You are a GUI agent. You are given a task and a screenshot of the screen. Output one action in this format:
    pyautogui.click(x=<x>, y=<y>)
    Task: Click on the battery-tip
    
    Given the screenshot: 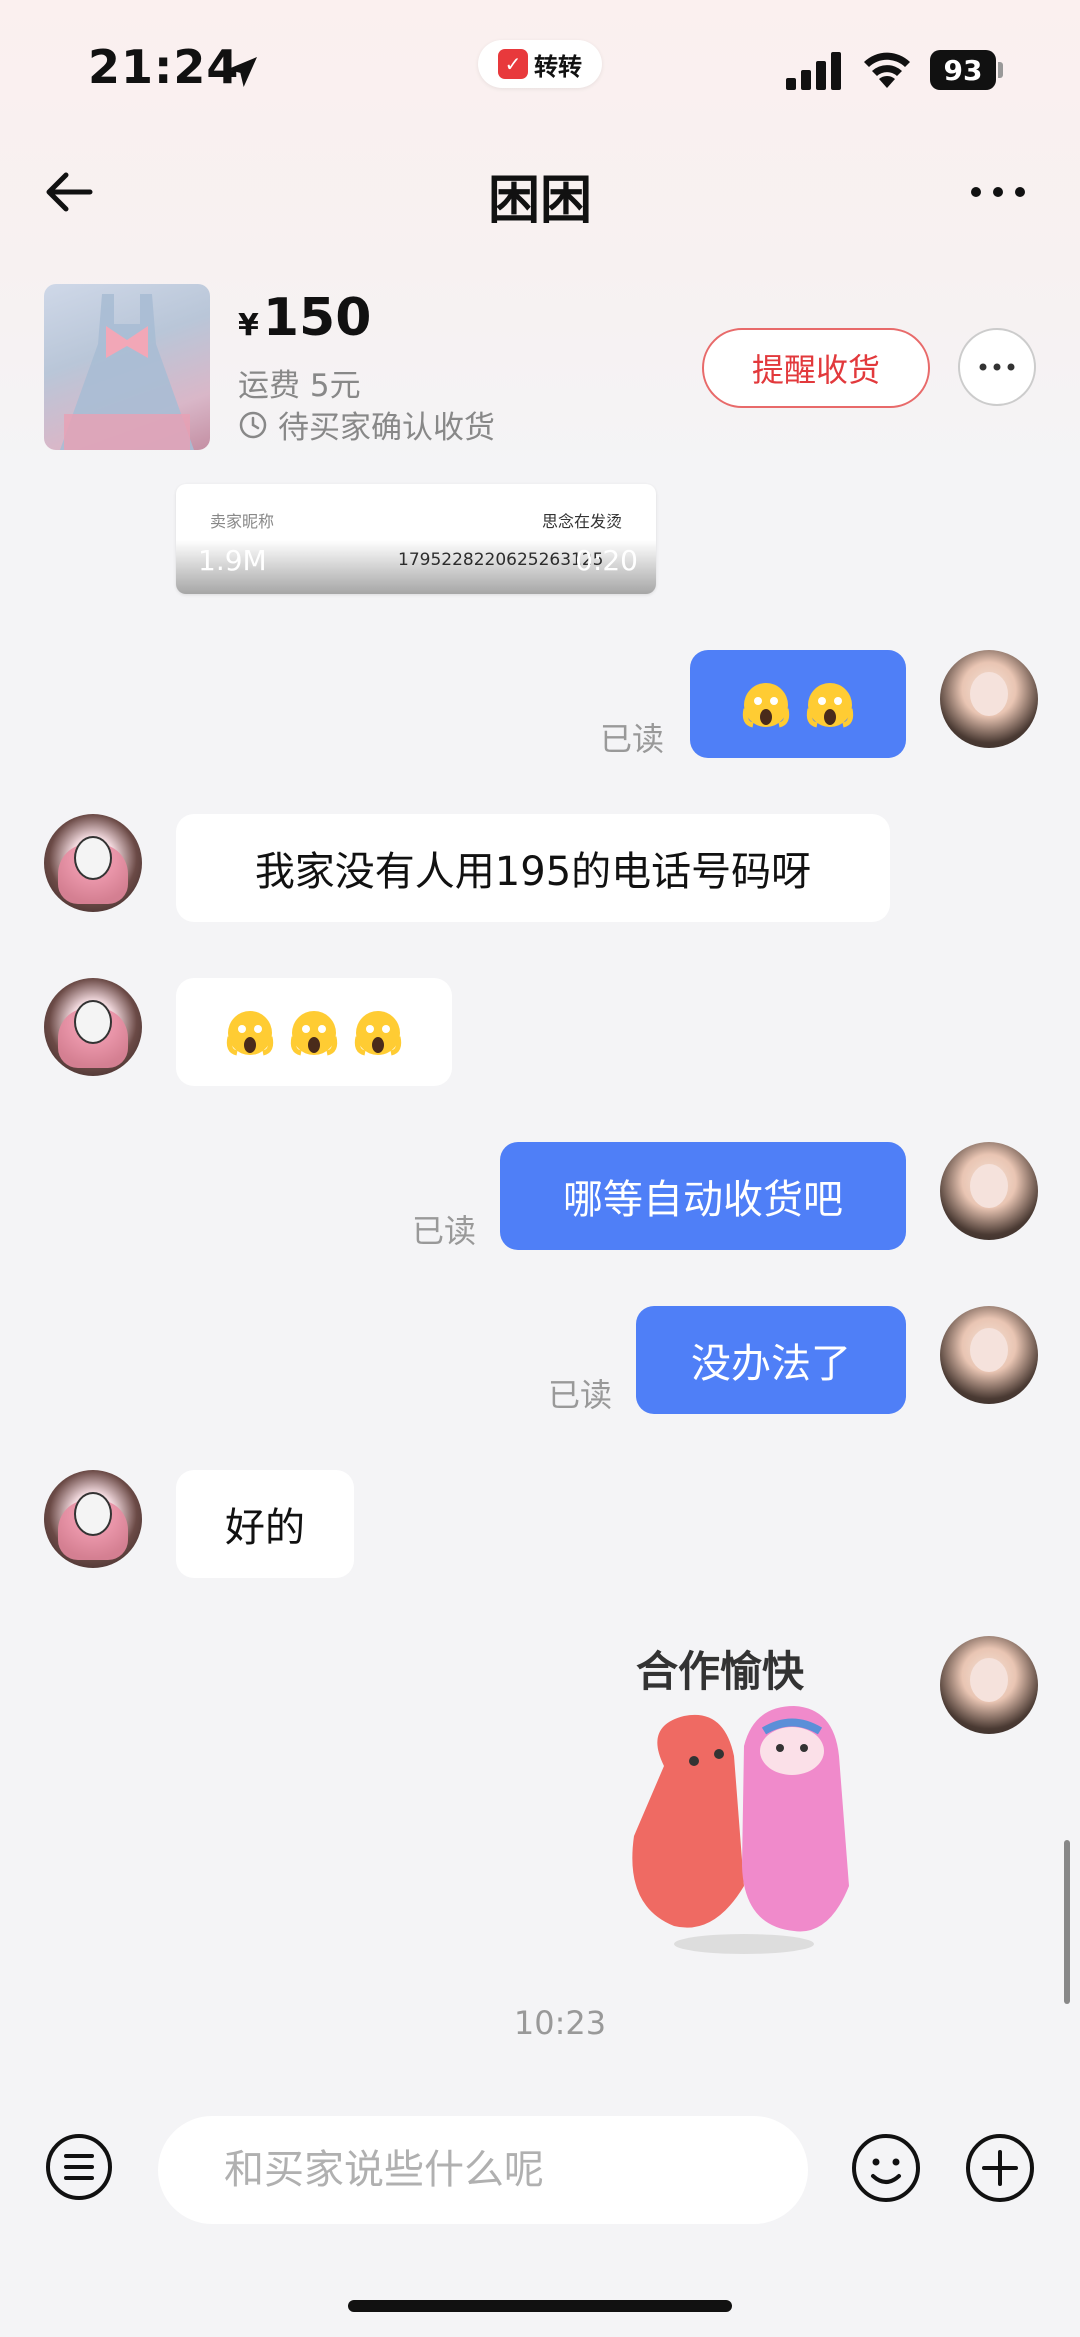 What is the action you would take?
    pyautogui.click(x=1000, y=70)
    